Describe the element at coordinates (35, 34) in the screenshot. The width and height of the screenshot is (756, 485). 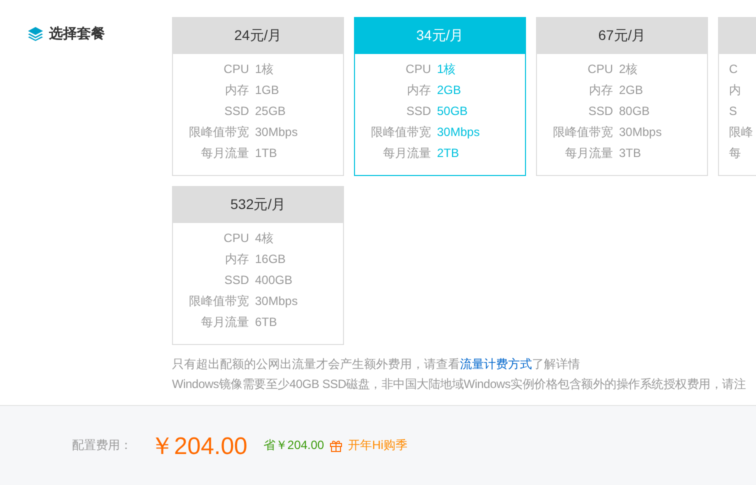
I see `layers-icon` at that location.